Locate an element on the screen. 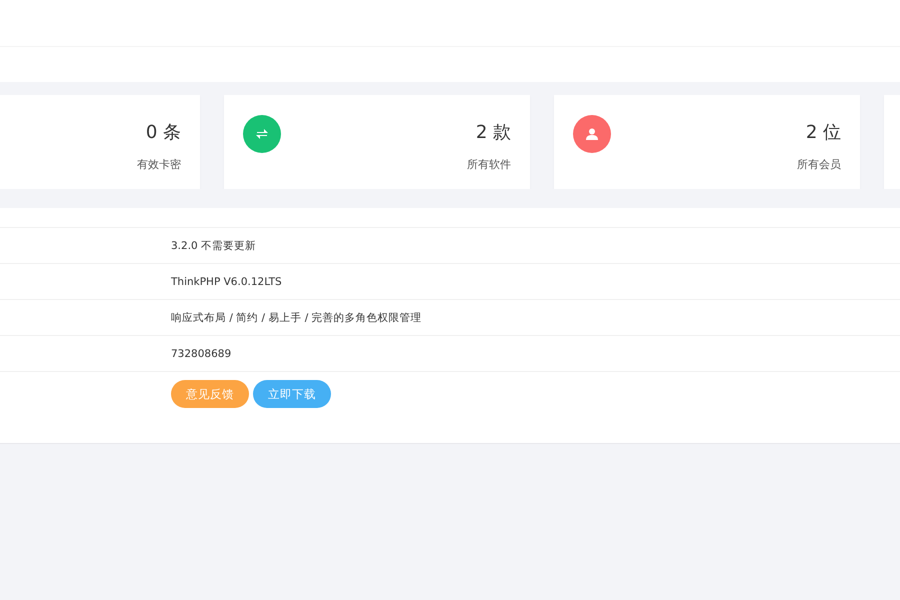  info-value: 732808689 is located at coordinates (201, 354).